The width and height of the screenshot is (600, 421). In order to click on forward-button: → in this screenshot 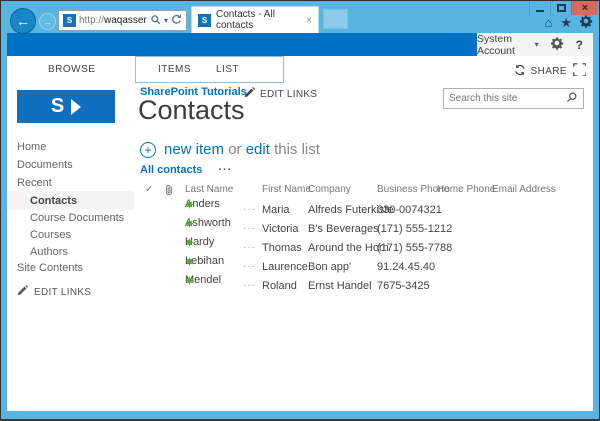, I will do `click(47, 21)`.